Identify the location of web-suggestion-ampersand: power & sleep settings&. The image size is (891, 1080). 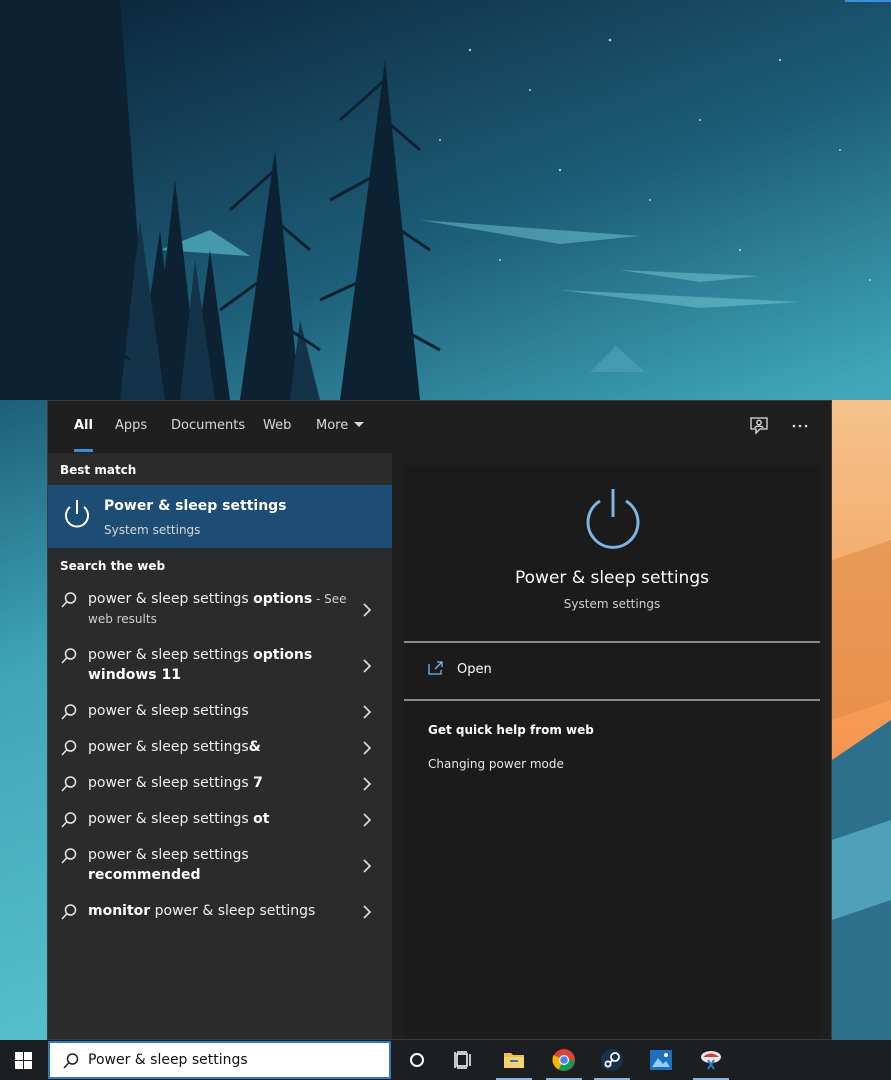
(220, 748).